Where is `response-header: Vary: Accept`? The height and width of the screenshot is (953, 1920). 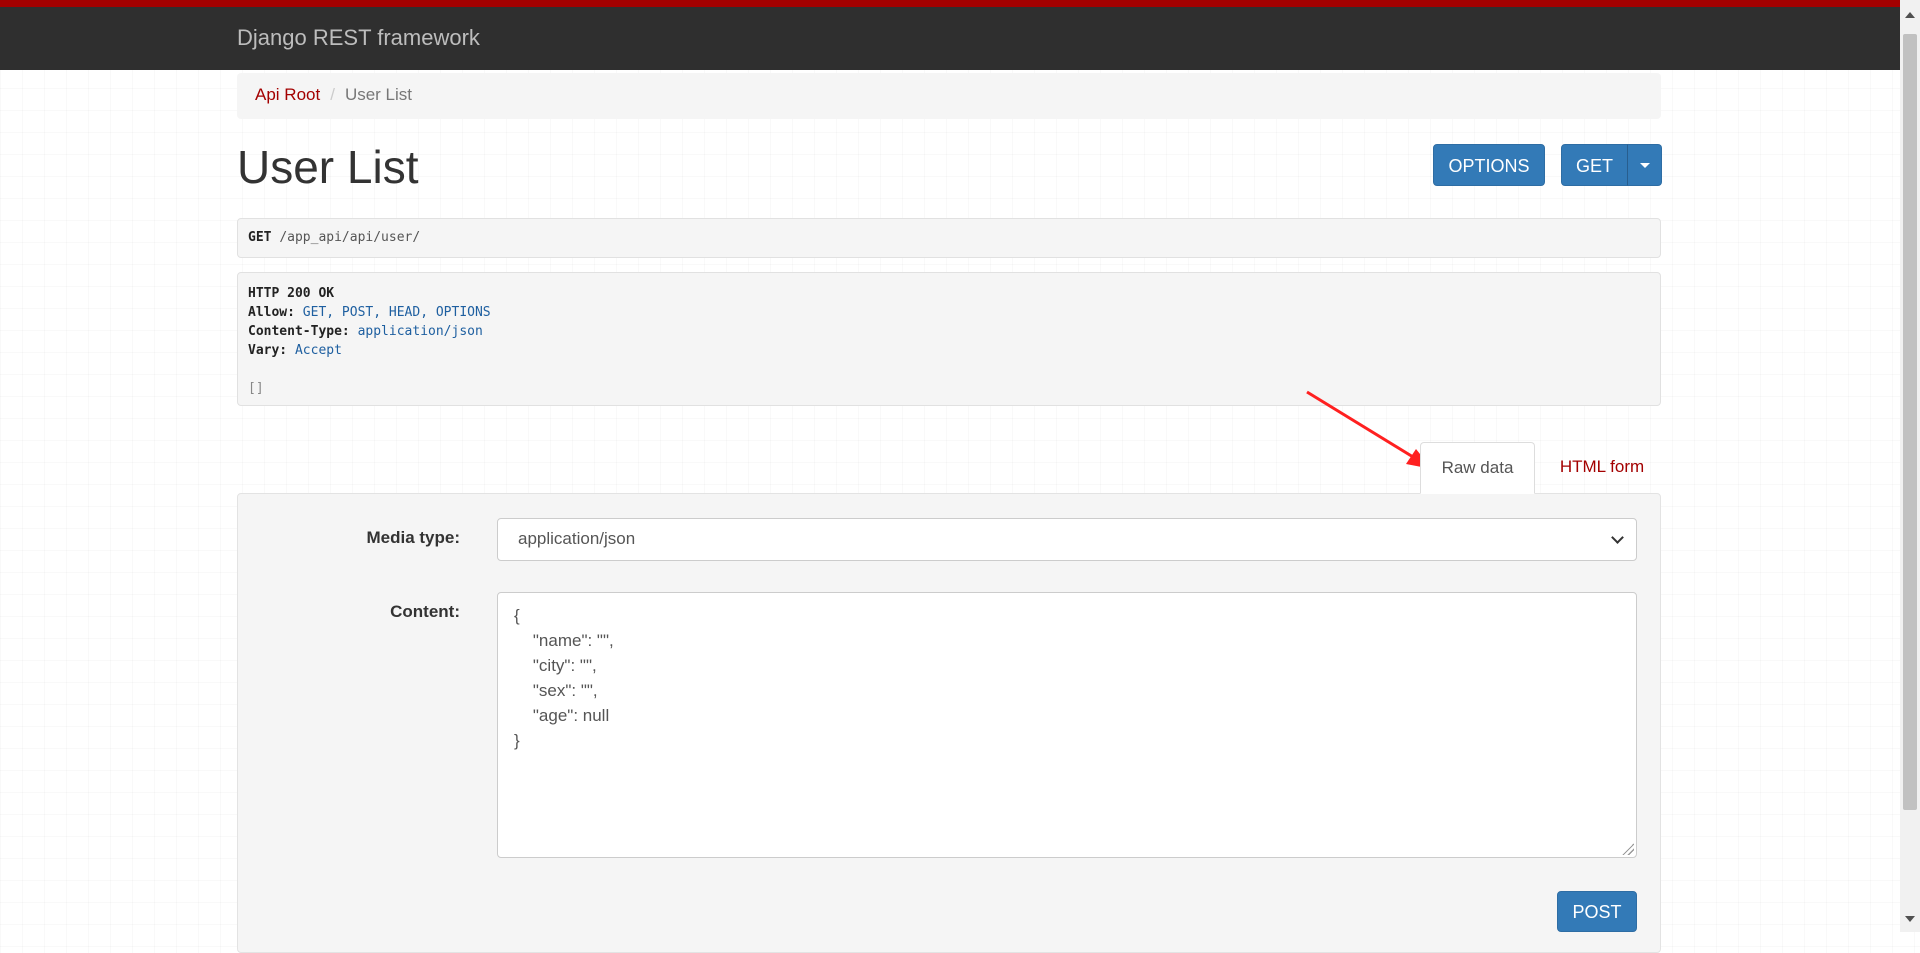
response-header: Vary: Accept is located at coordinates (949, 350).